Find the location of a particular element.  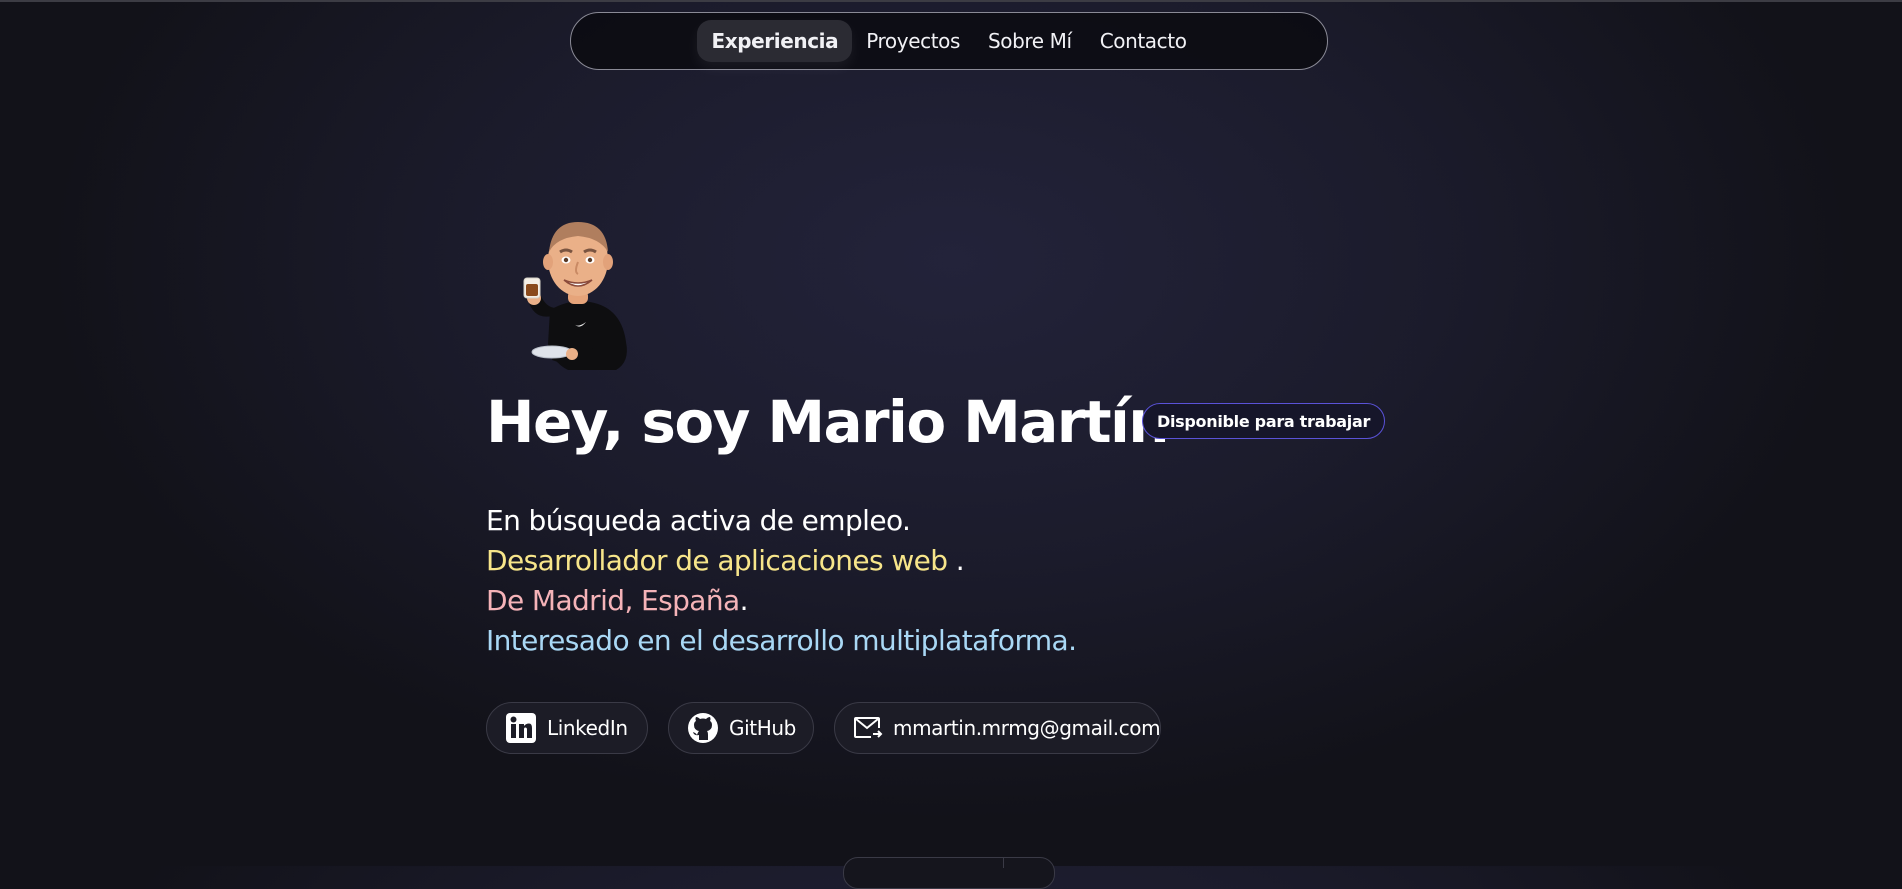

role-highlight: Desarrollador de aplicaciones web is located at coordinates (717, 560).